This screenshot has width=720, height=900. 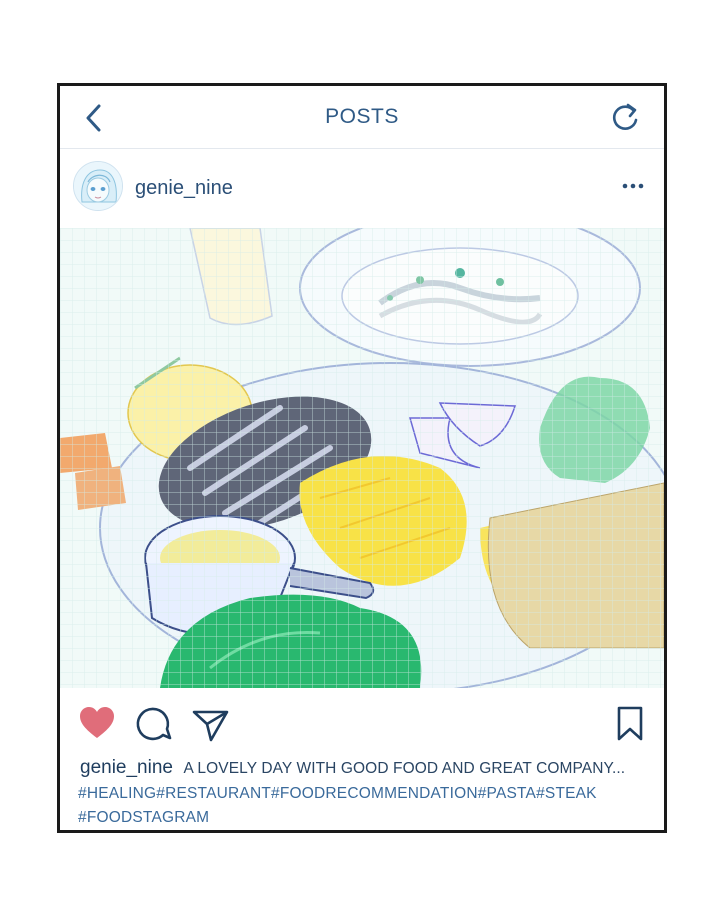 What do you see at coordinates (362, 723) in the screenshot?
I see `action-bar` at bounding box center [362, 723].